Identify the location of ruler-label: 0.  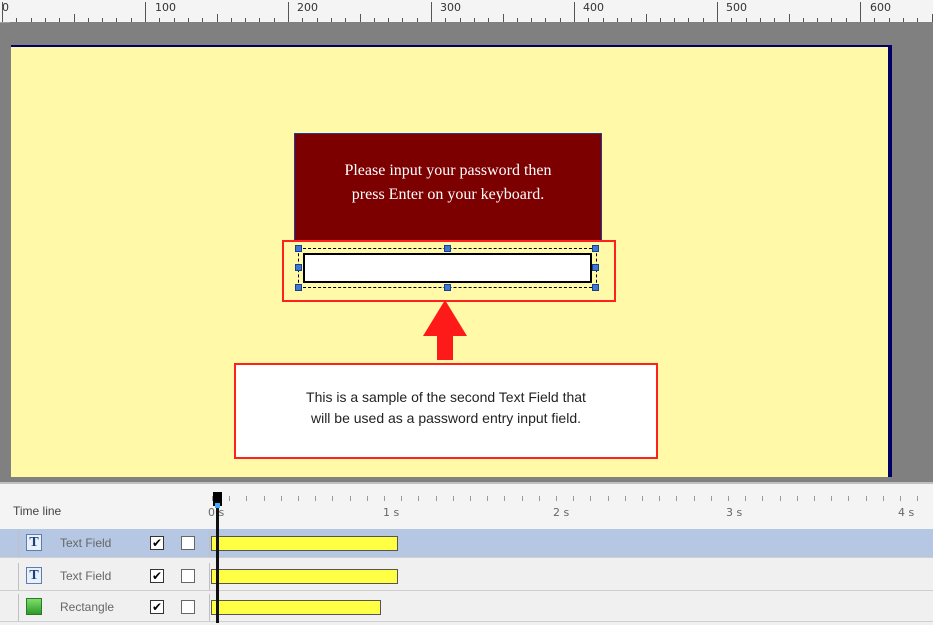
(5, 7).